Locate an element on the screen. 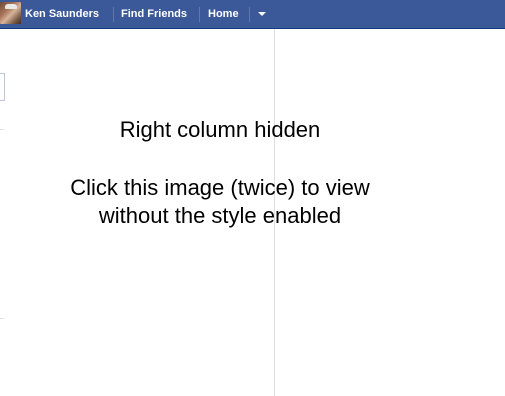 The width and height of the screenshot is (505, 396). find-friends-link: Find Friends is located at coordinates (154, 14).